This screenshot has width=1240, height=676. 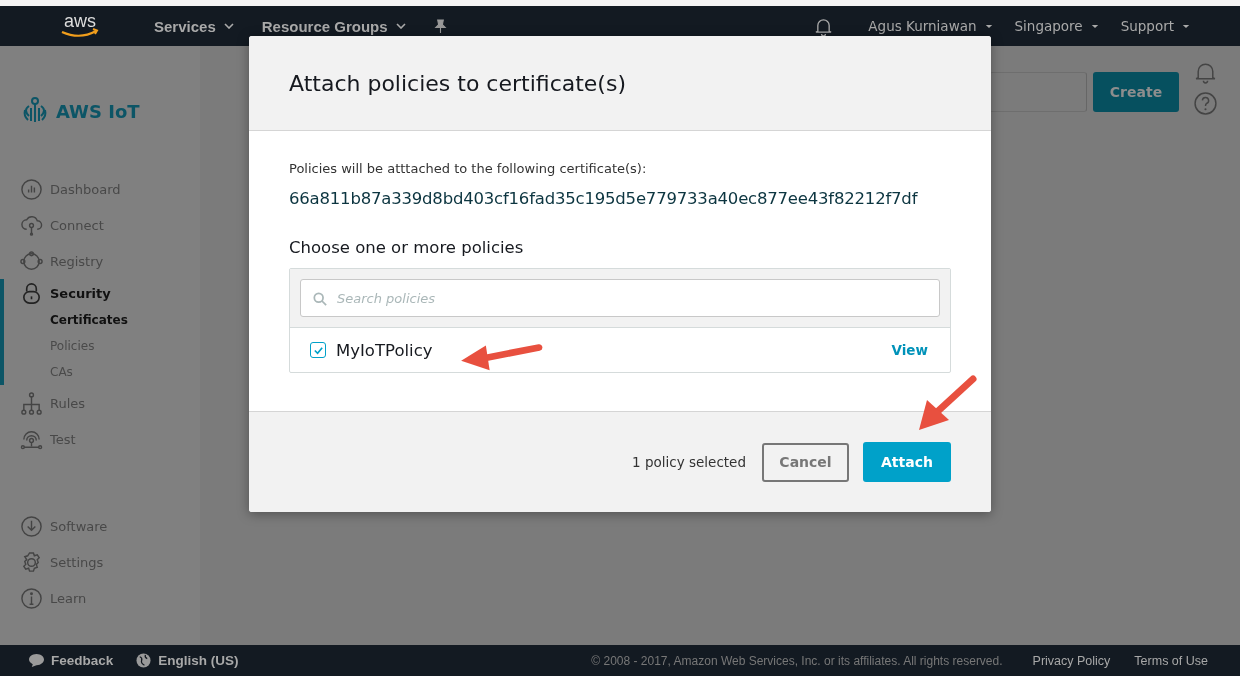 What do you see at coordinates (824, 26) in the screenshot?
I see `bell-icon` at bounding box center [824, 26].